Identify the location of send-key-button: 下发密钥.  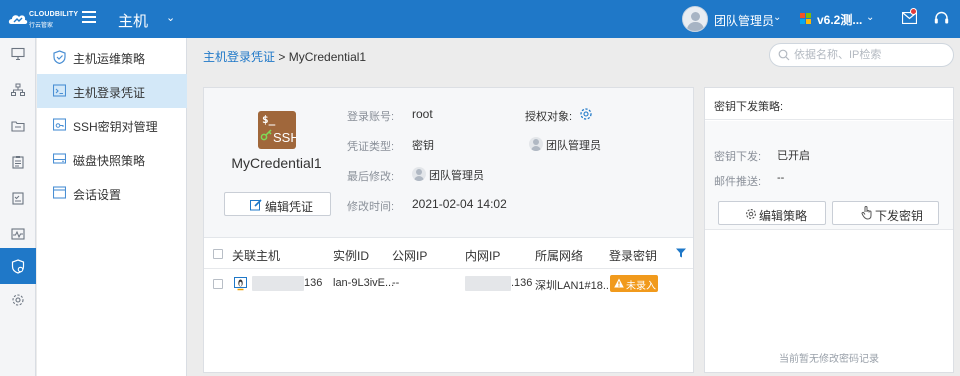
(885, 213).